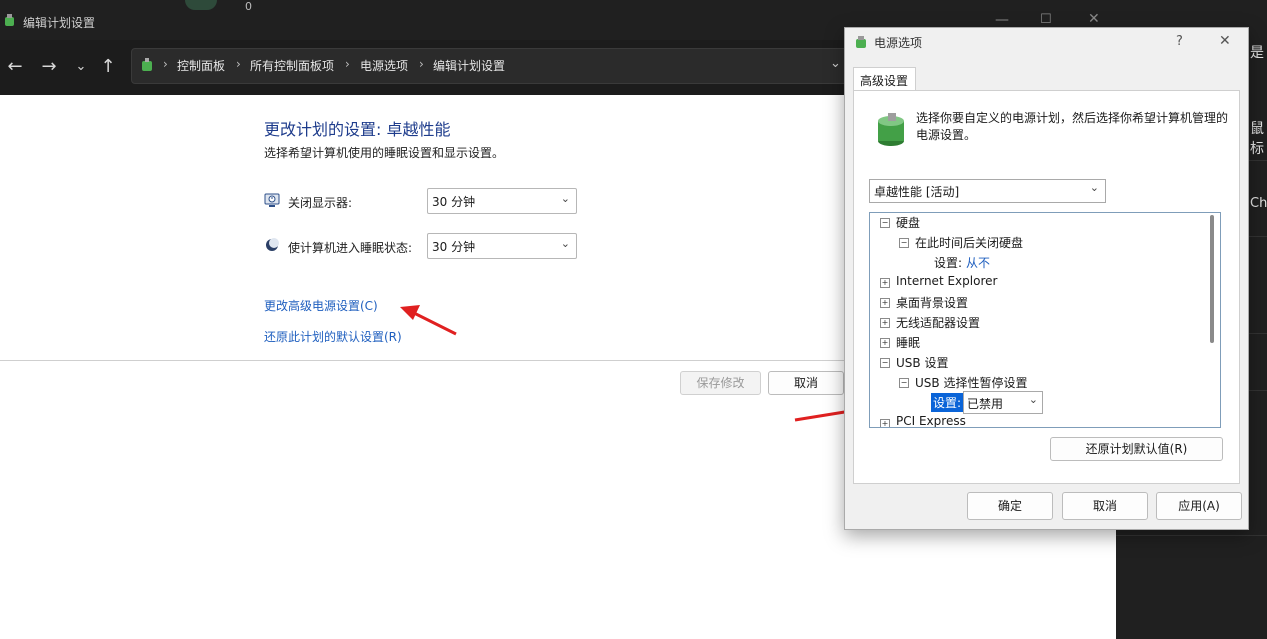 The image size is (1267, 639). What do you see at coordinates (971, 382) in the screenshot?
I see `tree-item-usb-suspend: USB 选择性暂停设置` at bounding box center [971, 382].